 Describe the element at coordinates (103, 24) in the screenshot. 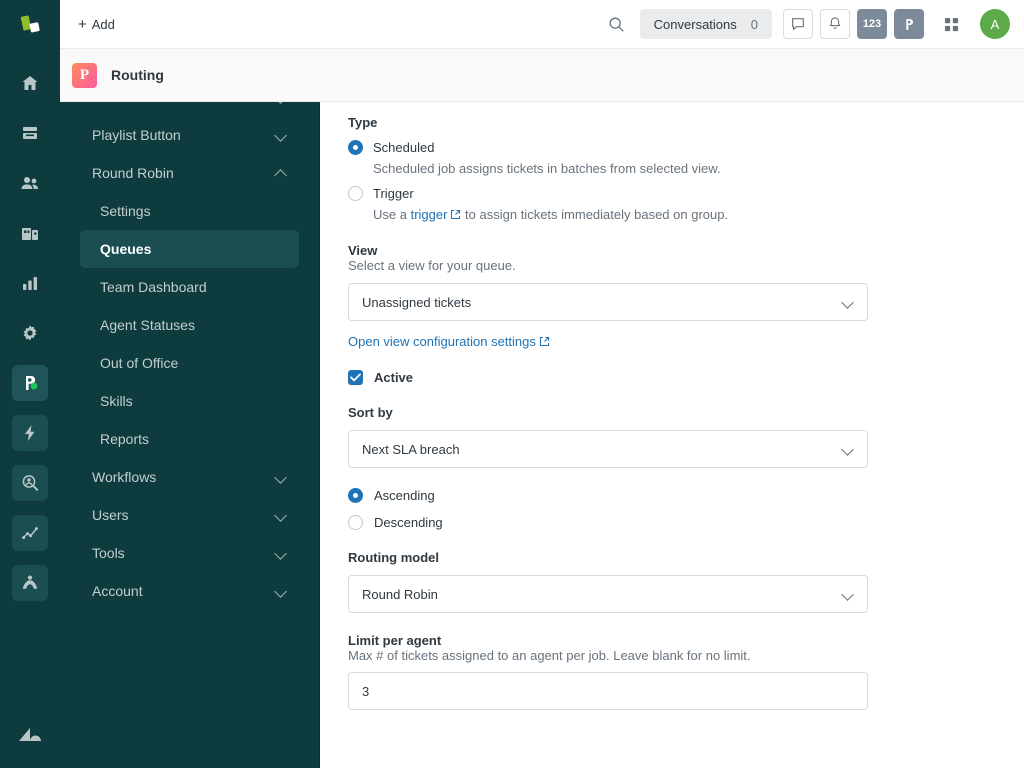

I see `add-button-label: Add` at that location.